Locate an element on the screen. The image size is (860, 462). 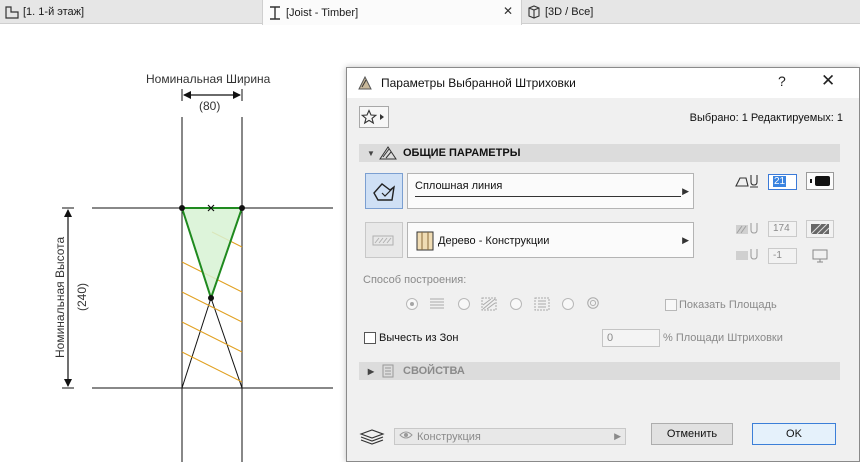
layer-dropdown: Конструкция ▶ is located at coordinates (510, 436).